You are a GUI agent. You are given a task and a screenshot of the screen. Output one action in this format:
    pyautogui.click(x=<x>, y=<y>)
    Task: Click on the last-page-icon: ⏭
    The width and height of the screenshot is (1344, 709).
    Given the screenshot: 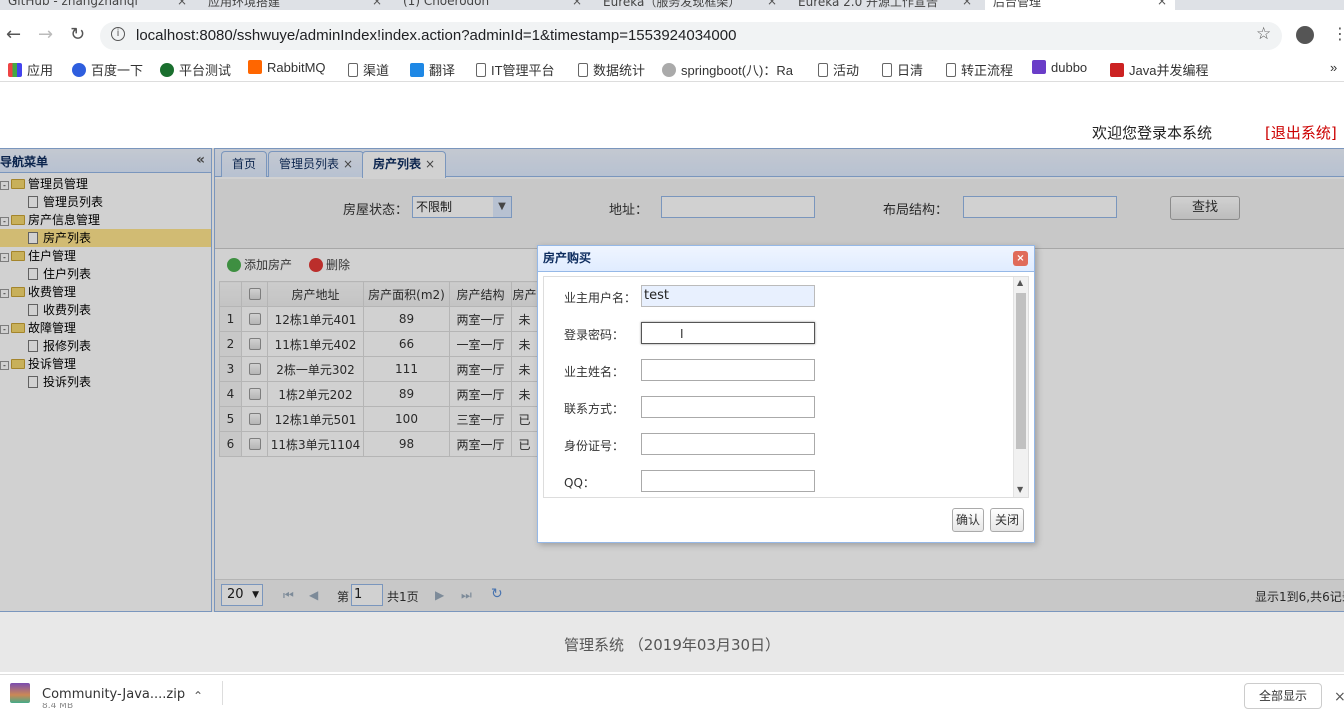 What is the action you would take?
    pyautogui.click(x=466, y=595)
    